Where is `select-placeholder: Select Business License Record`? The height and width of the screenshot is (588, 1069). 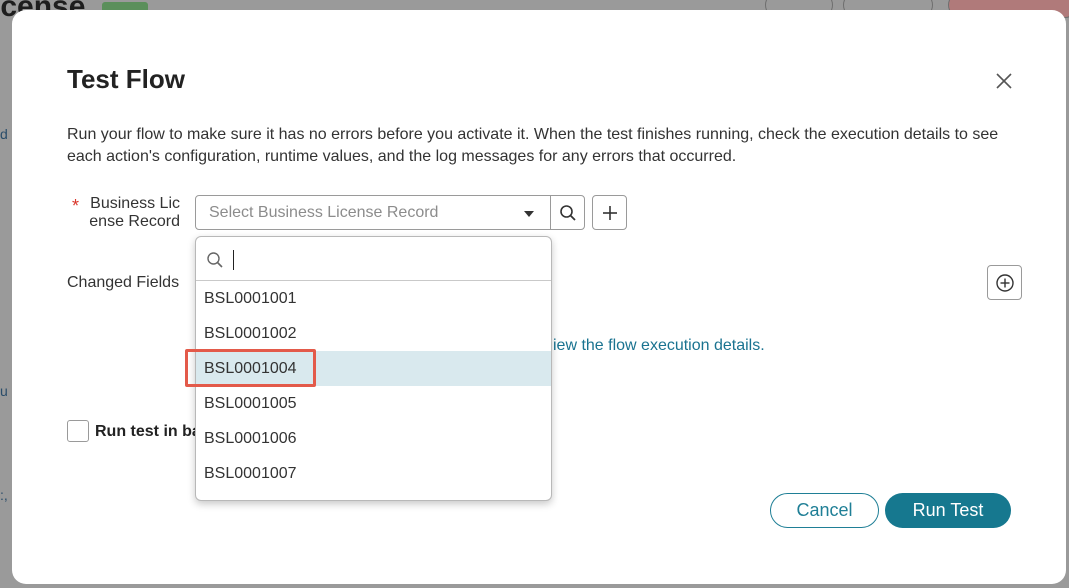
select-placeholder: Select Business License Record is located at coordinates (324, 212).